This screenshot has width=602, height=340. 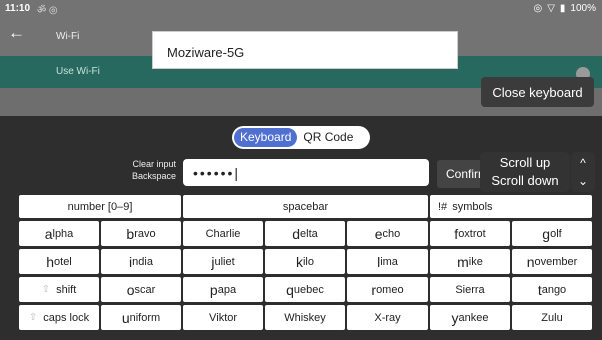 I want to click on key-label: hiskey, so click(x=310, y=317).